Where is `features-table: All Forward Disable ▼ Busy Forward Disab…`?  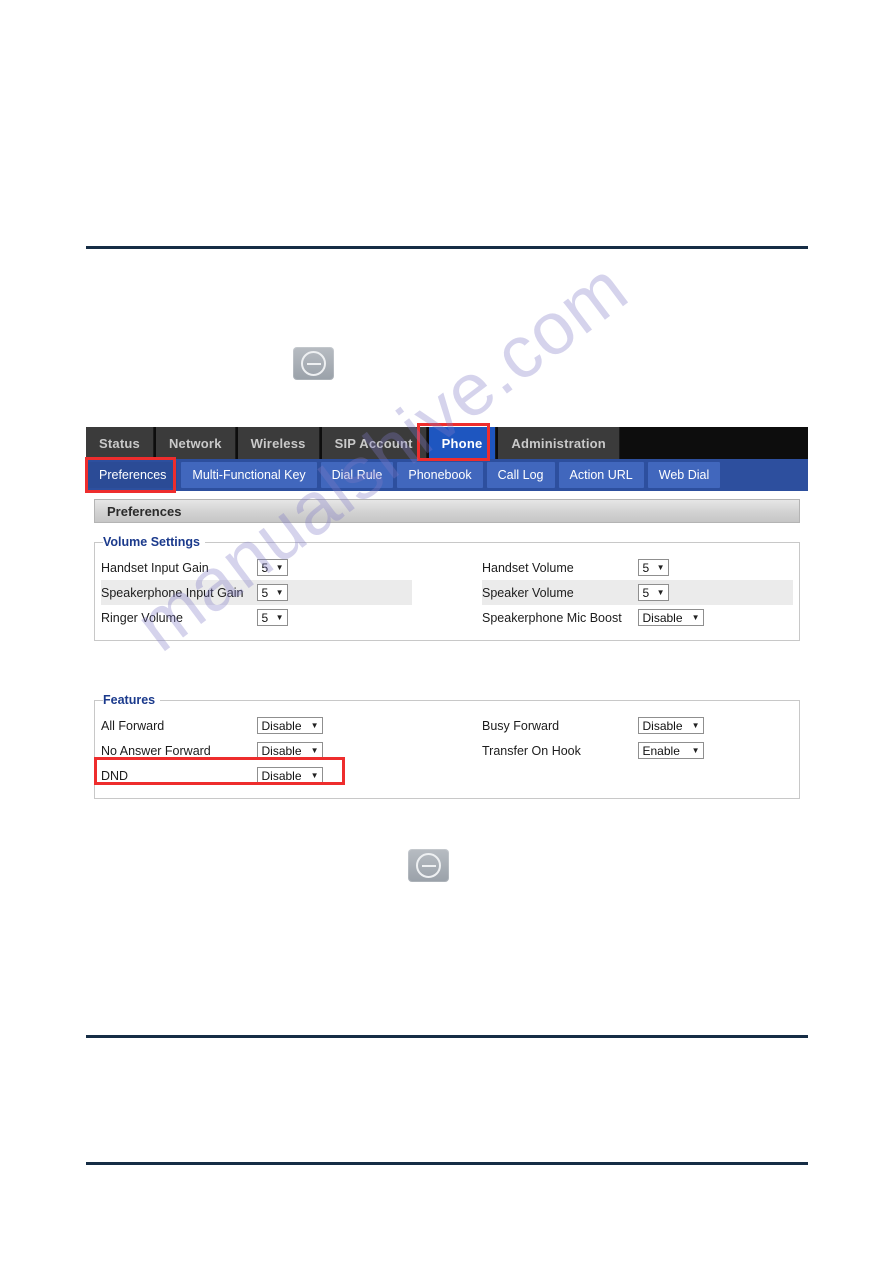 features-table: All Forward Disable ▼ Busy Forward Disab… is located at coordinates (447, 750).